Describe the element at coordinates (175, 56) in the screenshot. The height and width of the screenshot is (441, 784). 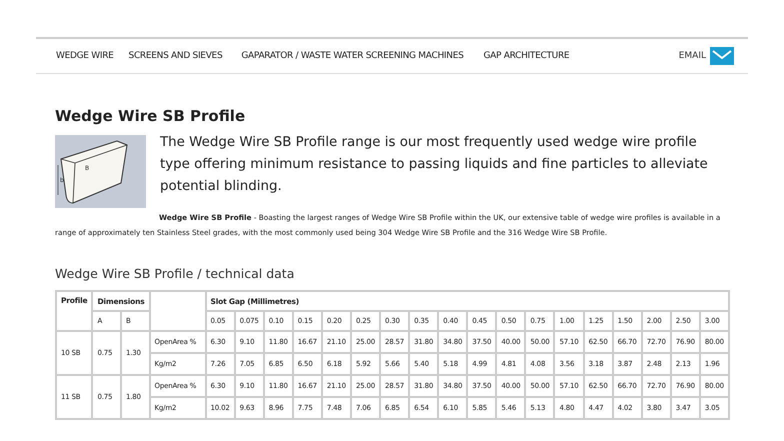
I see `nav-link: SCREENS AND SIEVES` at that location.